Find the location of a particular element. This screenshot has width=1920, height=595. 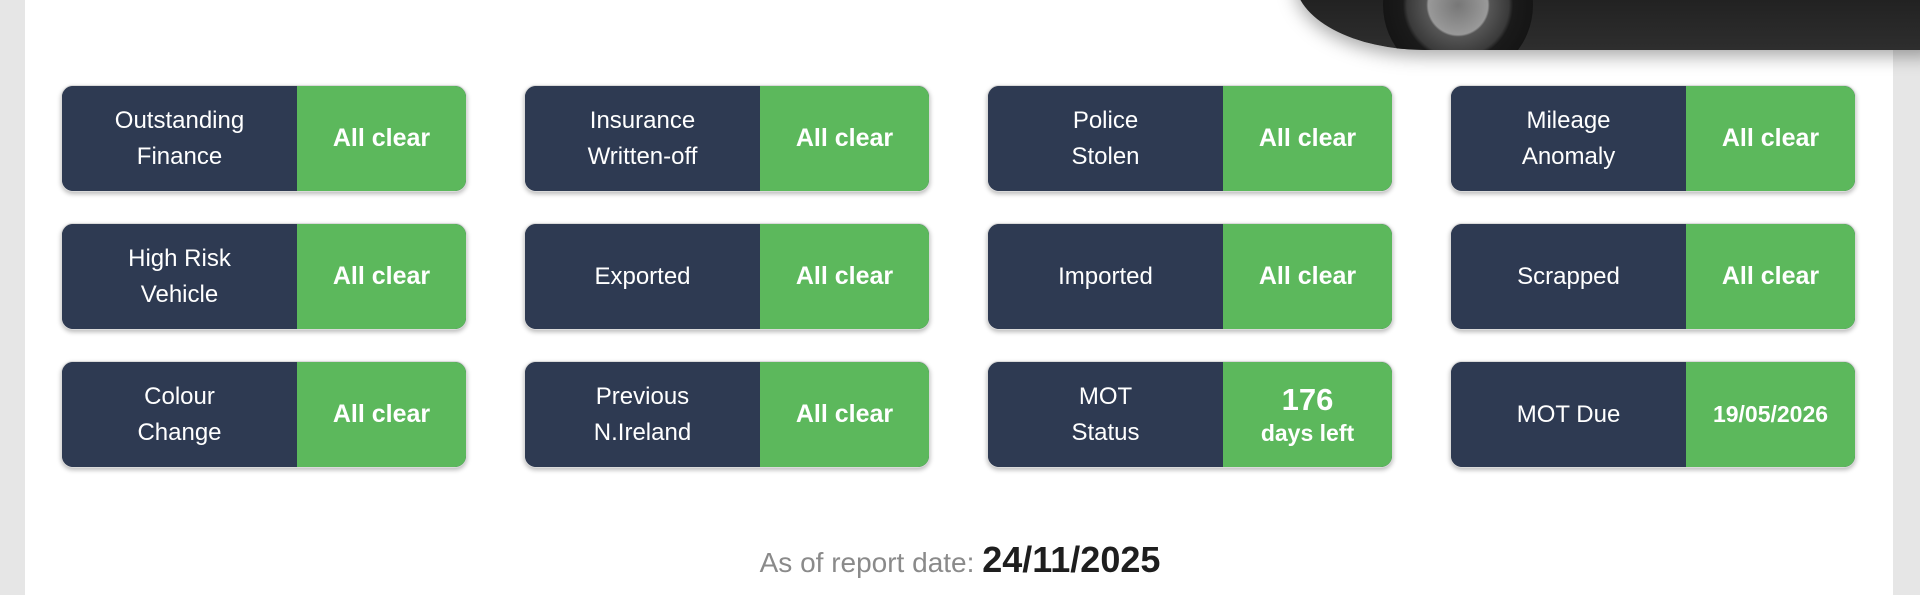

check-card-mileage-anomaly: Mileage Anomaly All clear is located at coordinates (1653, 138).